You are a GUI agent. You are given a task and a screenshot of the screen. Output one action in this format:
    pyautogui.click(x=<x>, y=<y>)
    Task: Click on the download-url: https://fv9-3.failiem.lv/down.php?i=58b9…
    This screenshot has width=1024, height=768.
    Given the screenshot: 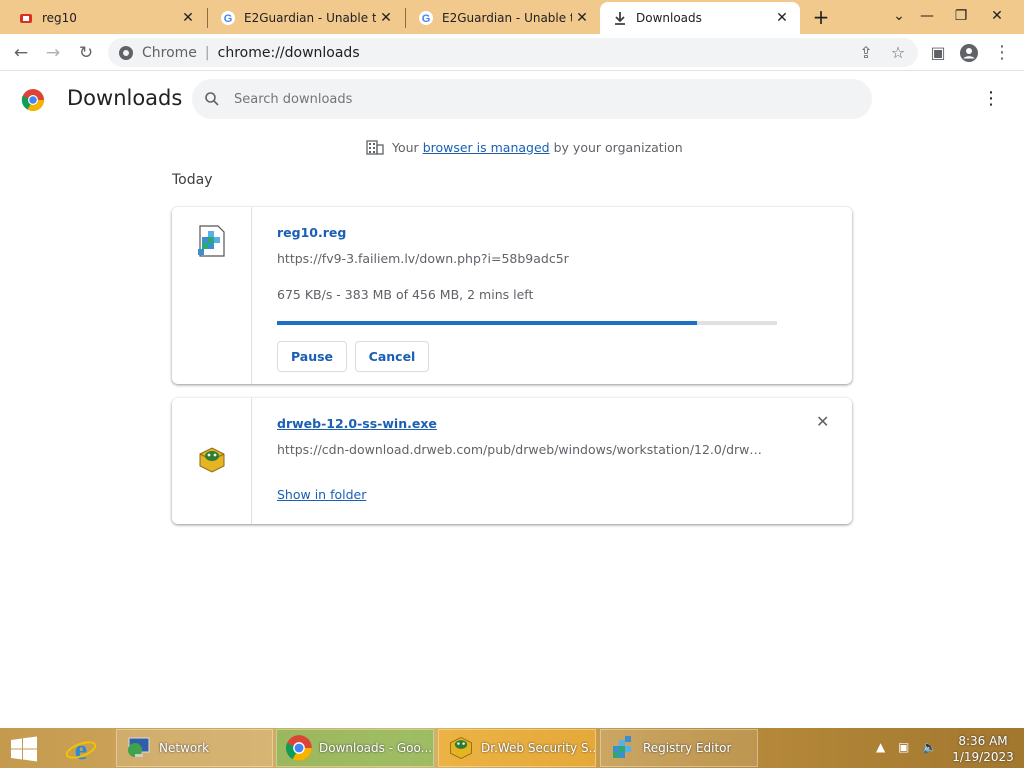 What is the action you would take?
    pyautogui.click(x=423, y=258)
    